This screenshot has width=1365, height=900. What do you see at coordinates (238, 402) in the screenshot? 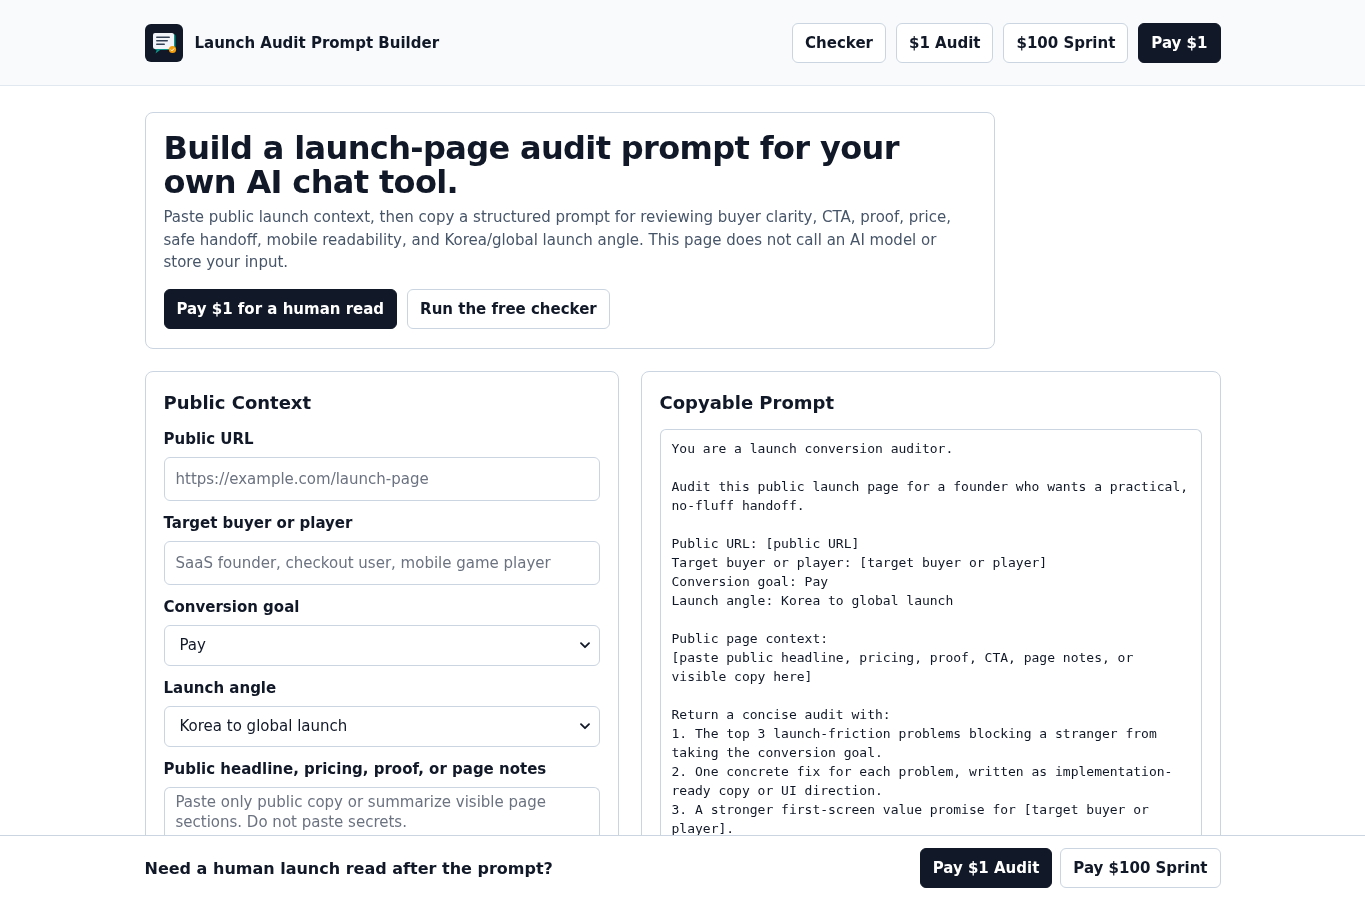
I see `card-title: Public Context` at bounding box center [238, 402].